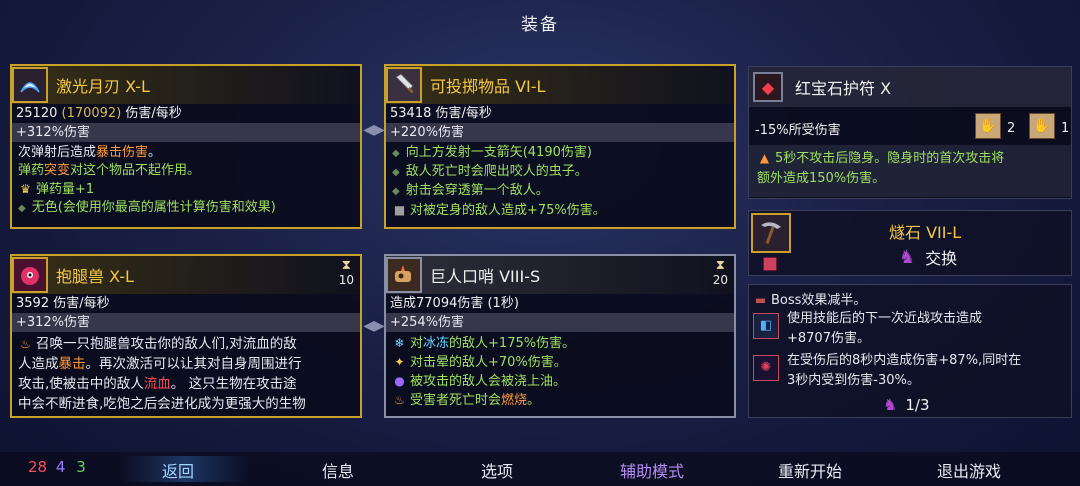 The height and width of the screenshot is (486, 1080). I want to click on whistle-icon, so click(404, 275).